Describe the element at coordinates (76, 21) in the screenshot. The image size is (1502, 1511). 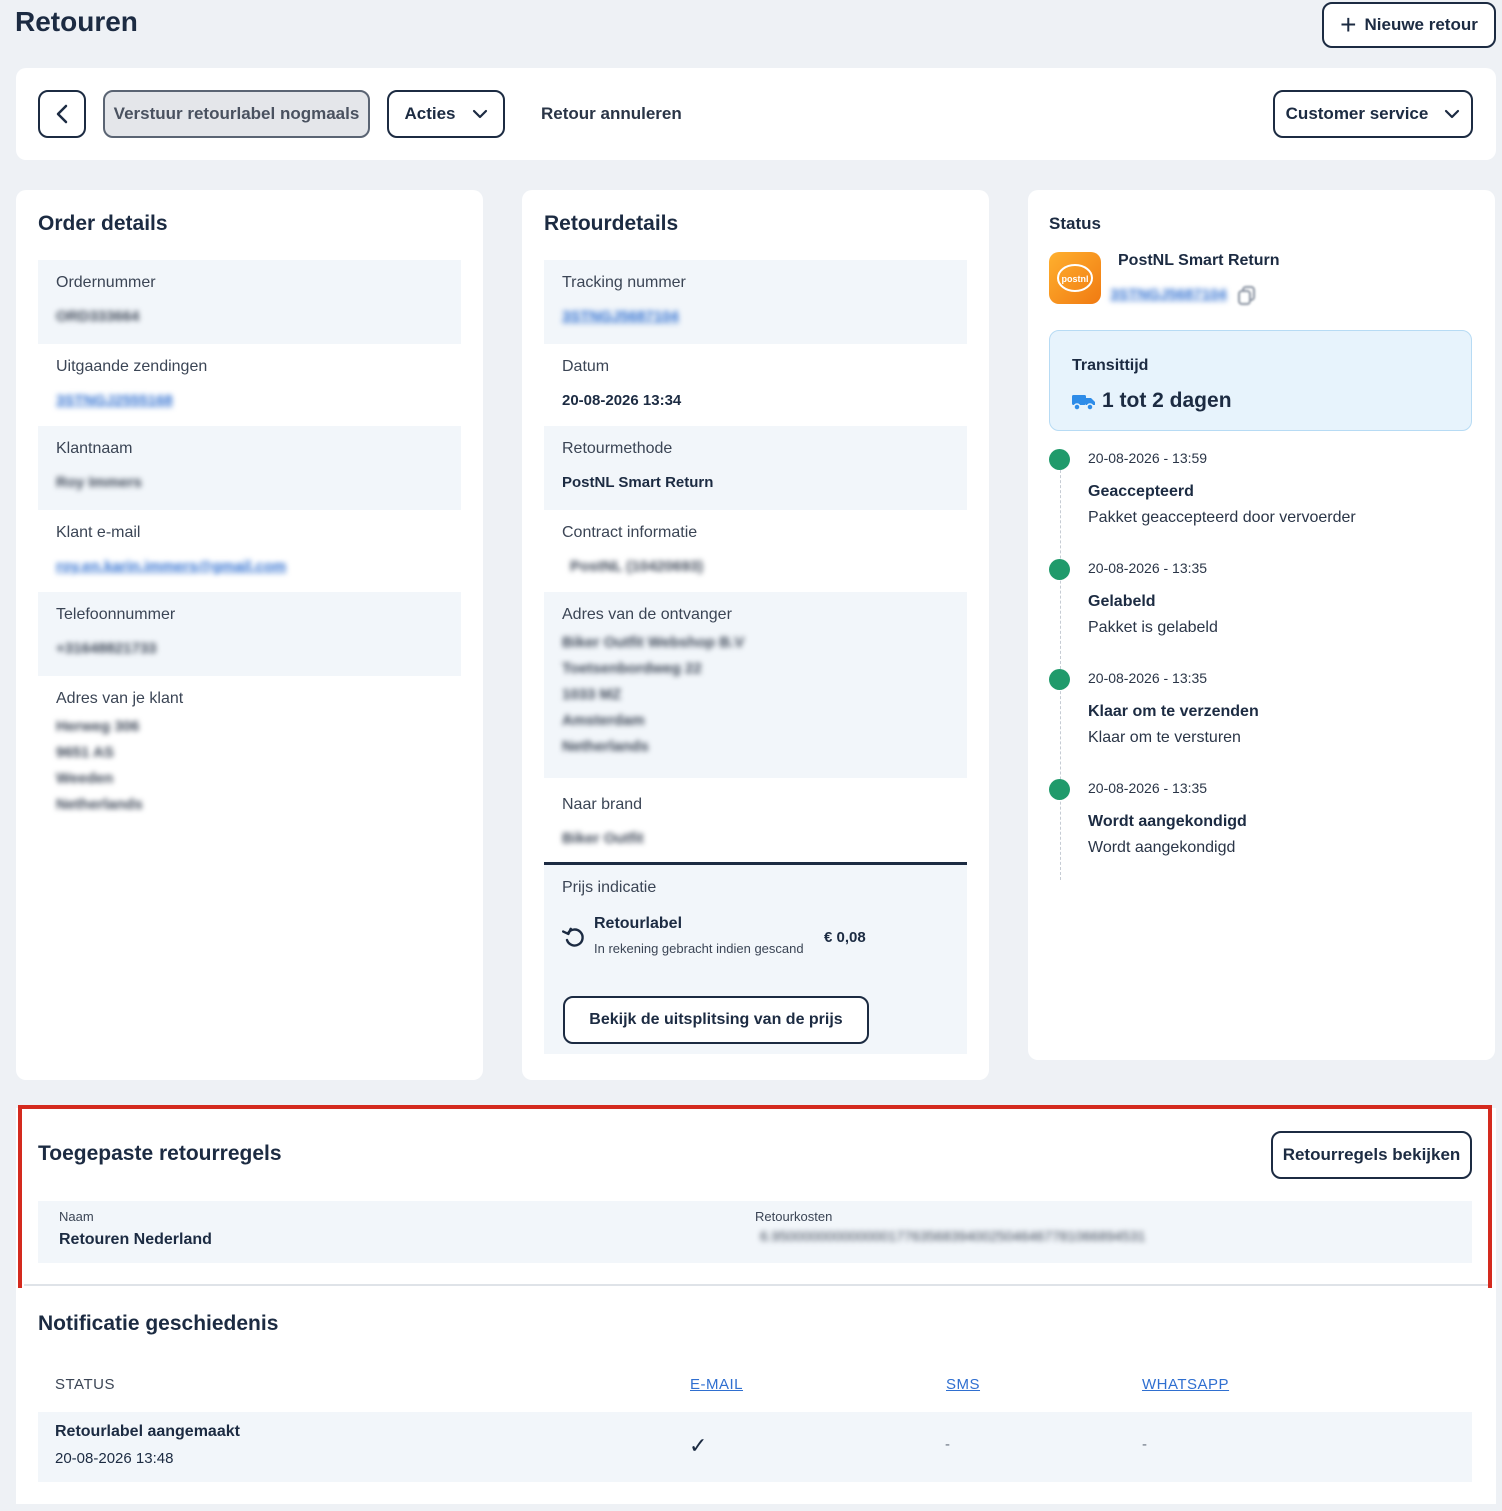
I see `page-title: Retouren` at that location.